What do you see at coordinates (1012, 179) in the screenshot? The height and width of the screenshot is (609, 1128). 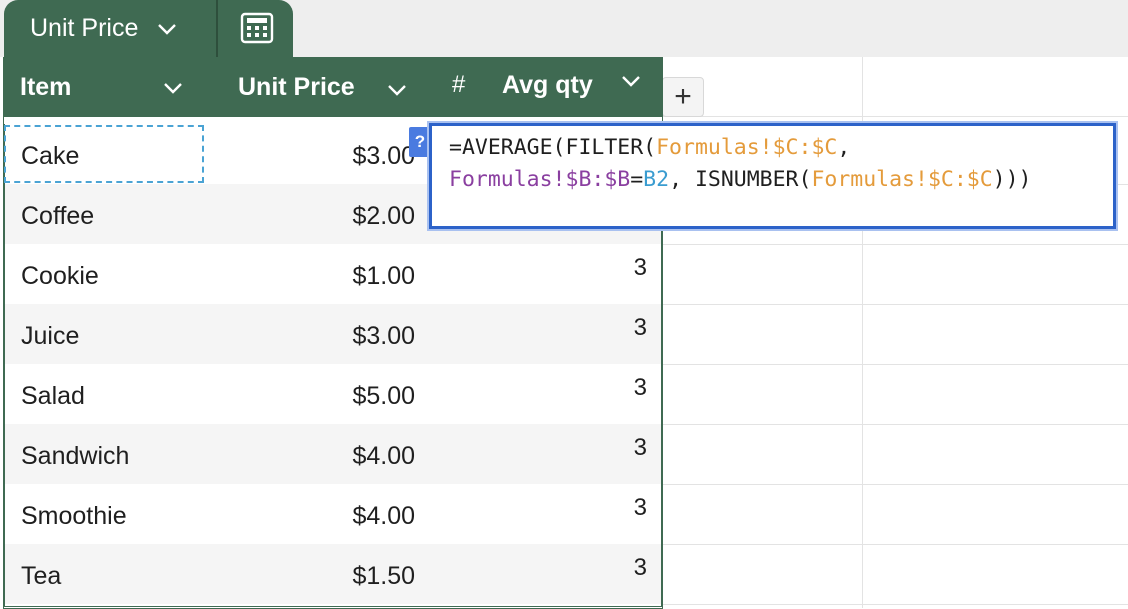 I see `formula-token: )))` at bounding box center [1012, 179].